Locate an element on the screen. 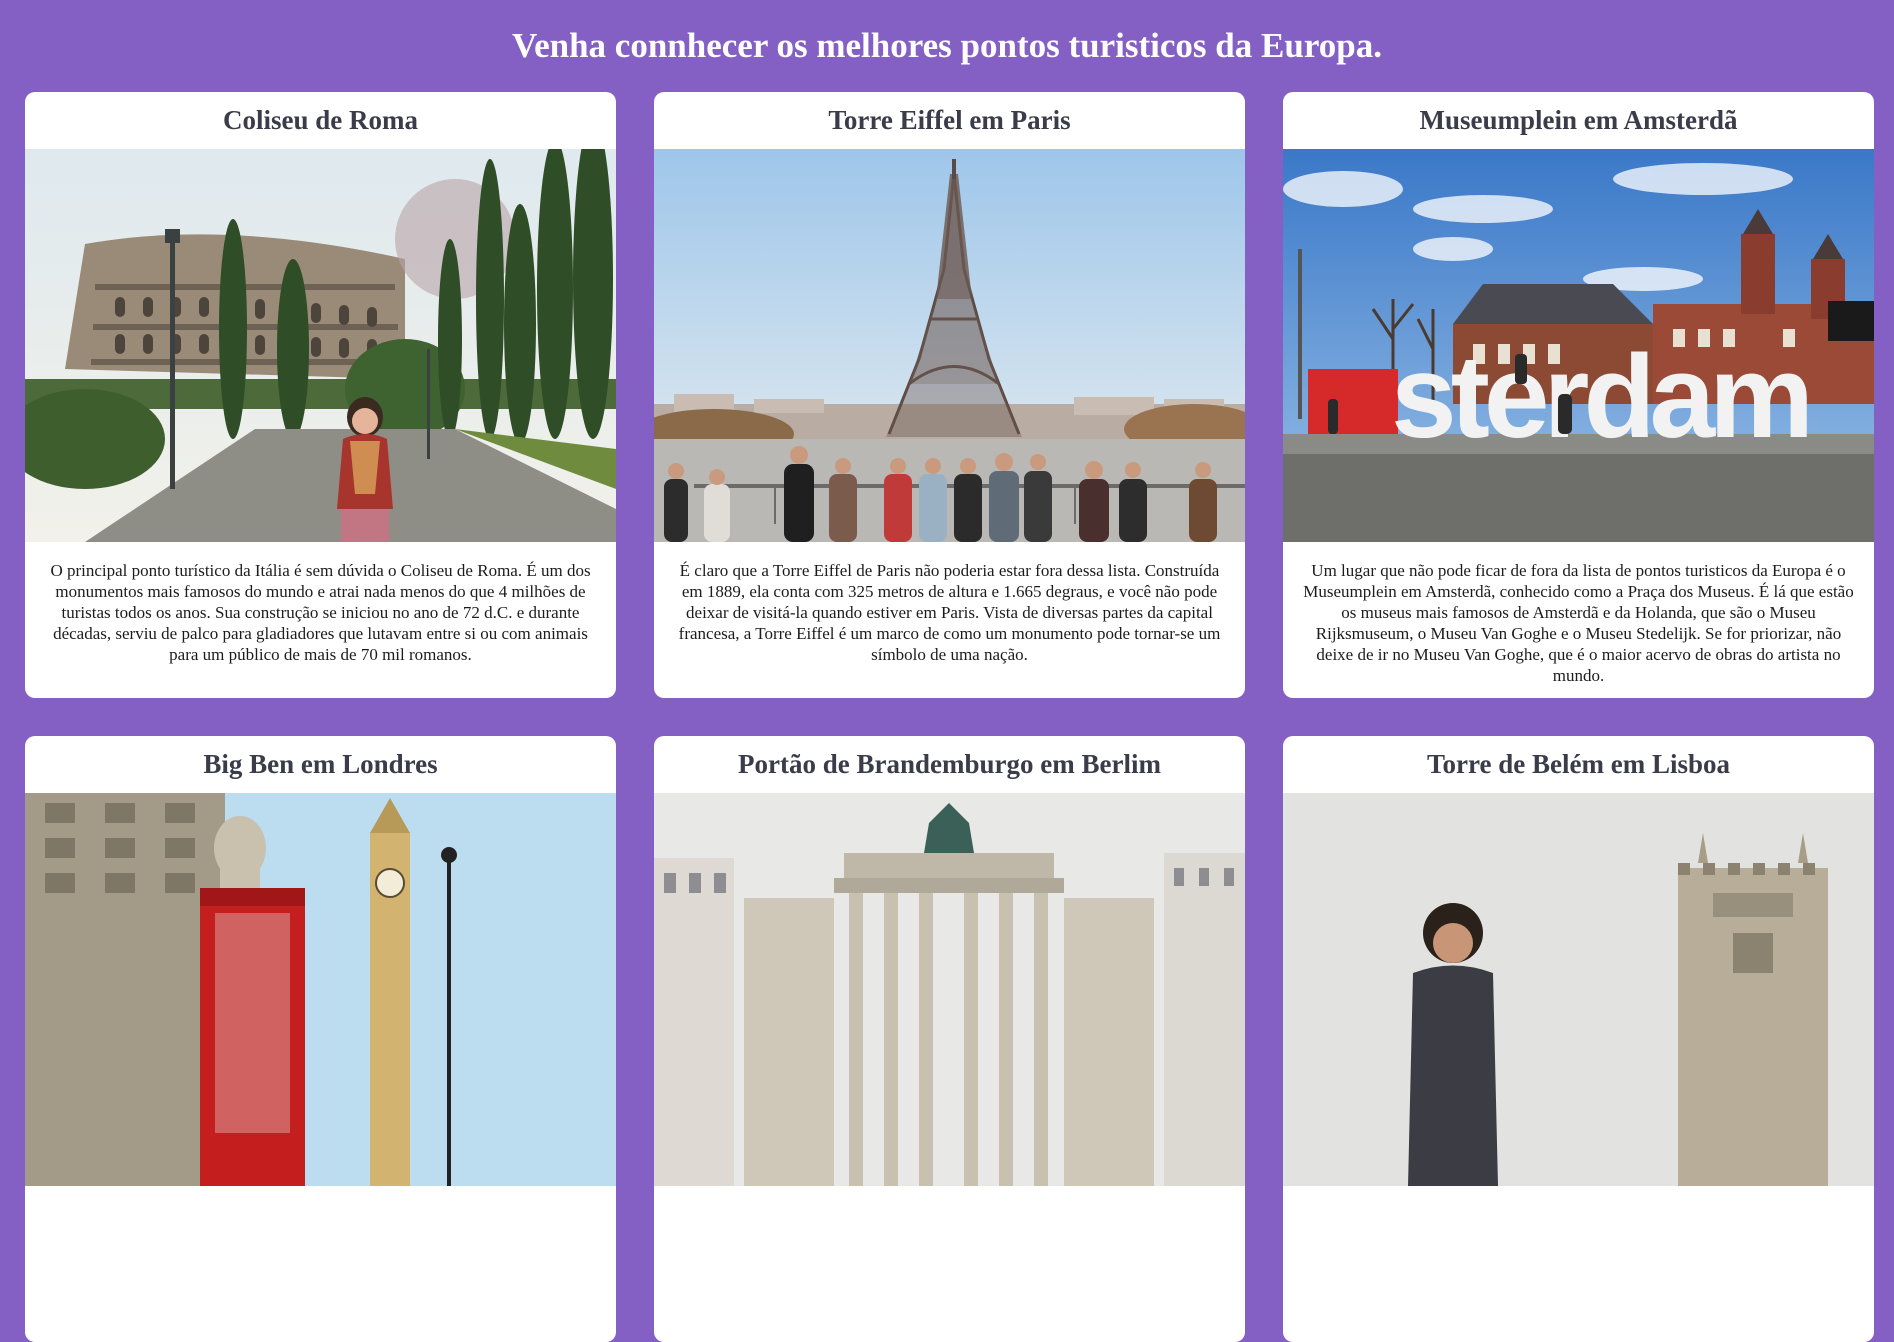  museumplein-photo: sterdam is located at coordinates (1578, 345).